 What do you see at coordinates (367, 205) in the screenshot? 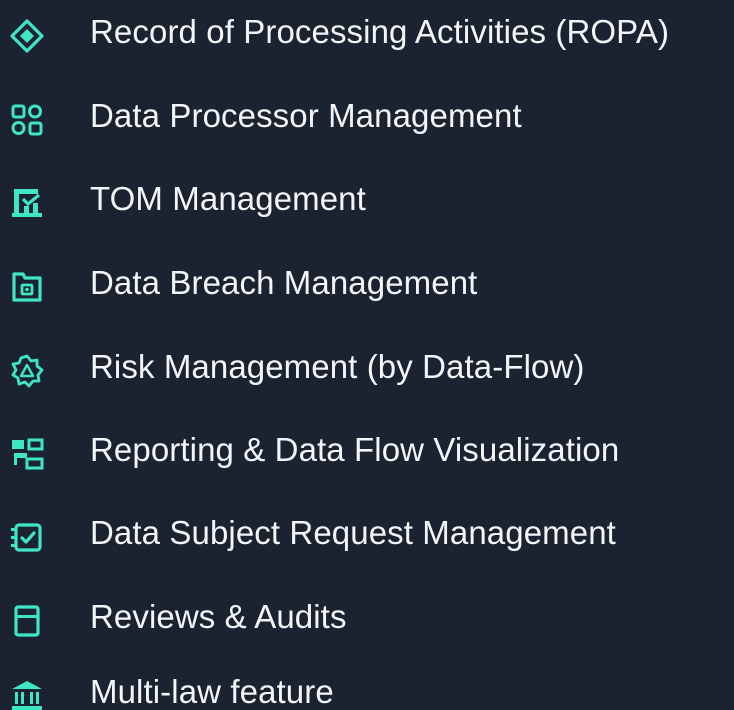
I see `menu-item-tom: TOM Management` at bounding box center [367, 205].